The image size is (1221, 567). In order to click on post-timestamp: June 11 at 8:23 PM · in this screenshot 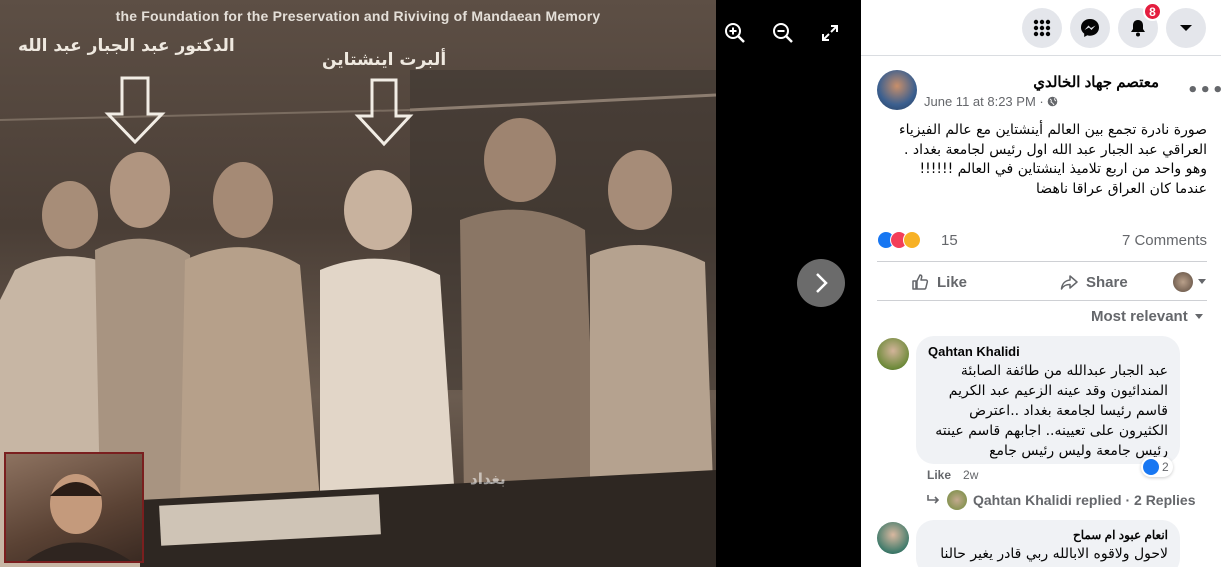, I will do `click(991, 101)`.